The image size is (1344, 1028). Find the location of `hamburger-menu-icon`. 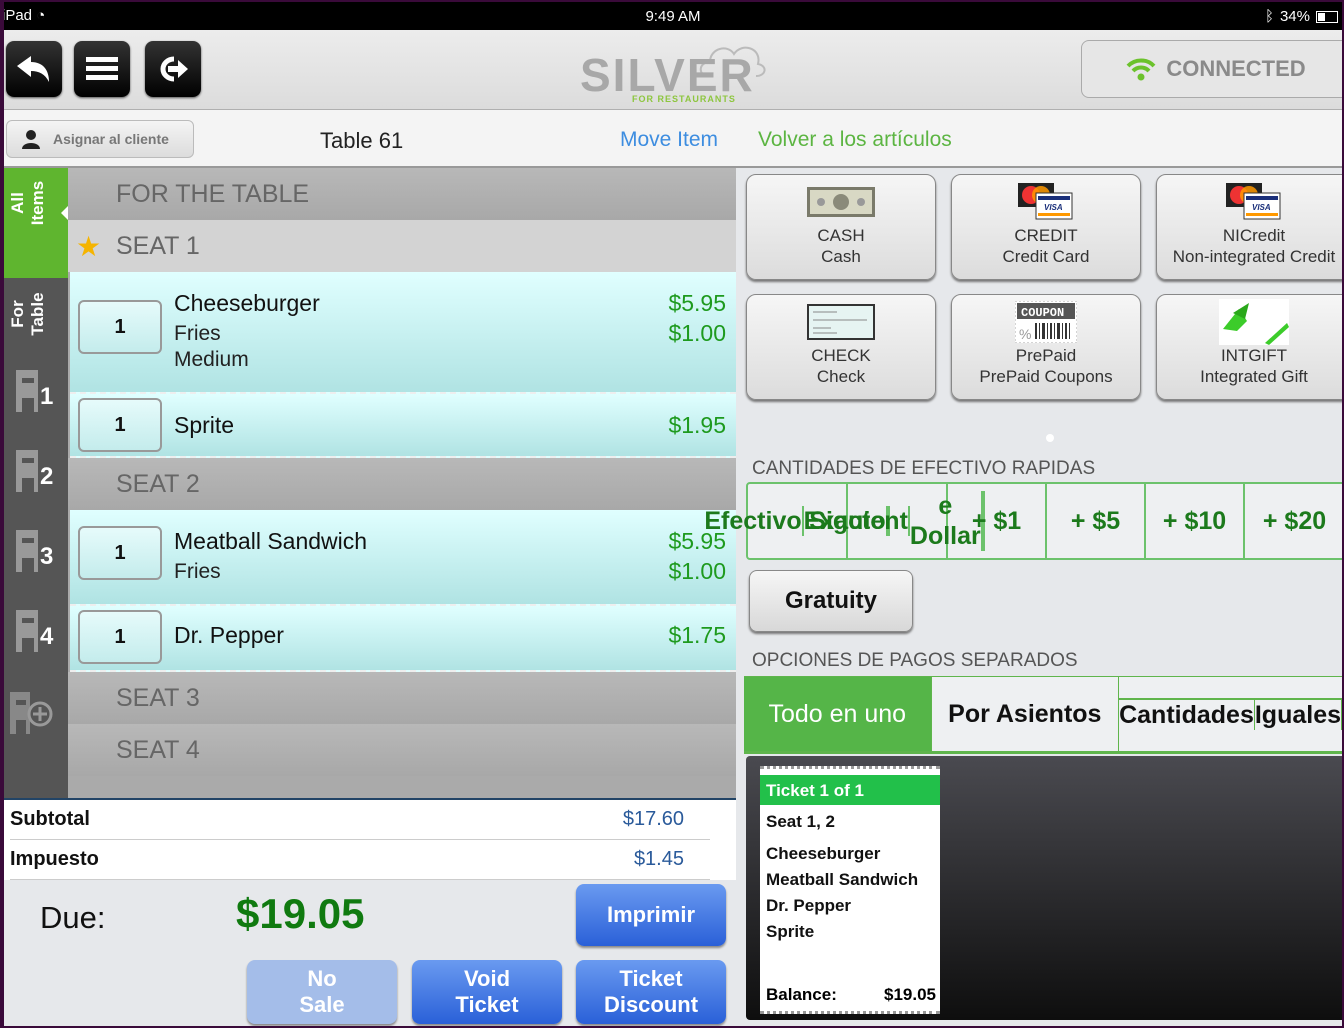

hamburger-menu-icon is located at coordinates (102, 68).